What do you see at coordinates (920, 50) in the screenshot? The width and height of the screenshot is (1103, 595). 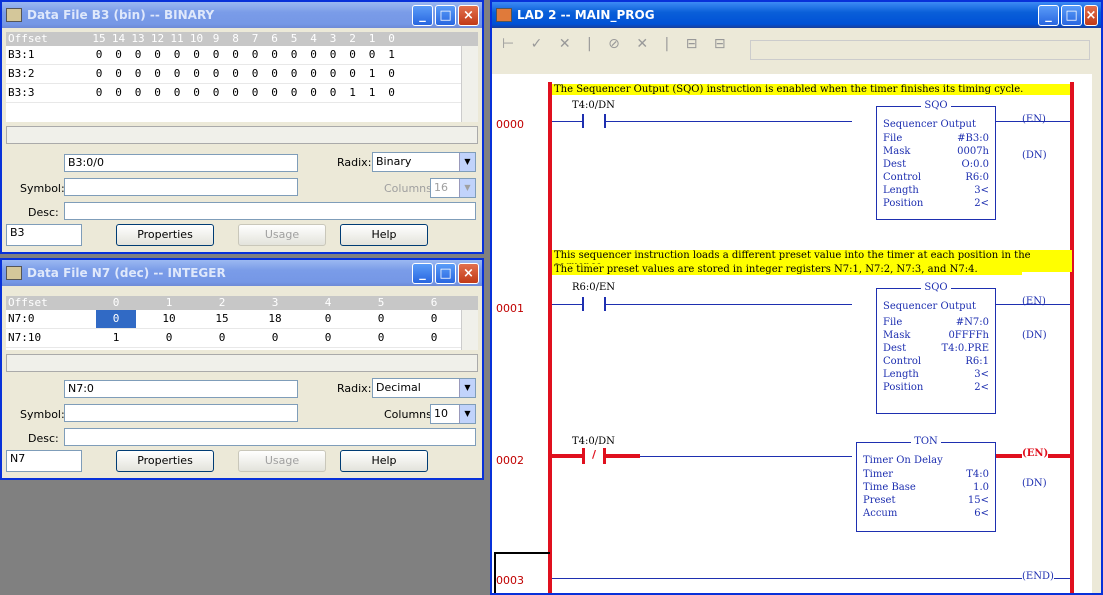 I see `toolbar-field` at bounding box center [920, 50].